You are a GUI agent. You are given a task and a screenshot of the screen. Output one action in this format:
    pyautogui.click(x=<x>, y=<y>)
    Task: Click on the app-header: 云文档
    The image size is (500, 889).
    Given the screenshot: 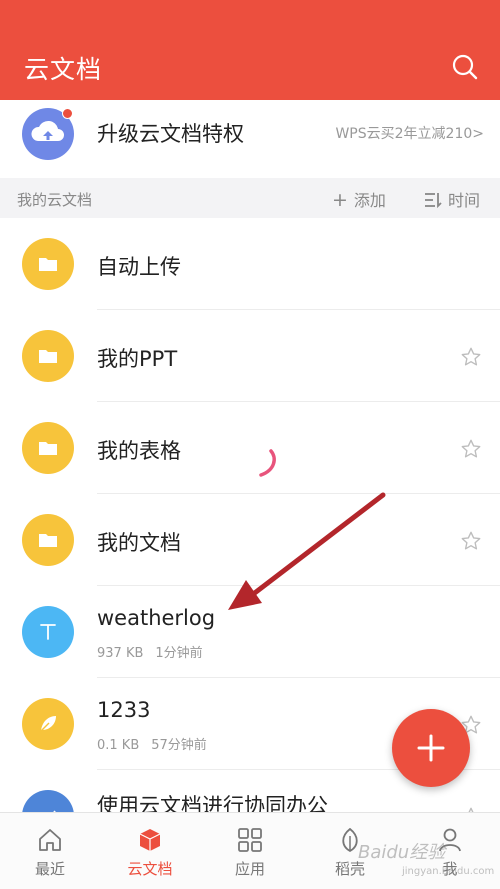 What is the action you would take?
    pyautogui.click(x=250, y=50)
    